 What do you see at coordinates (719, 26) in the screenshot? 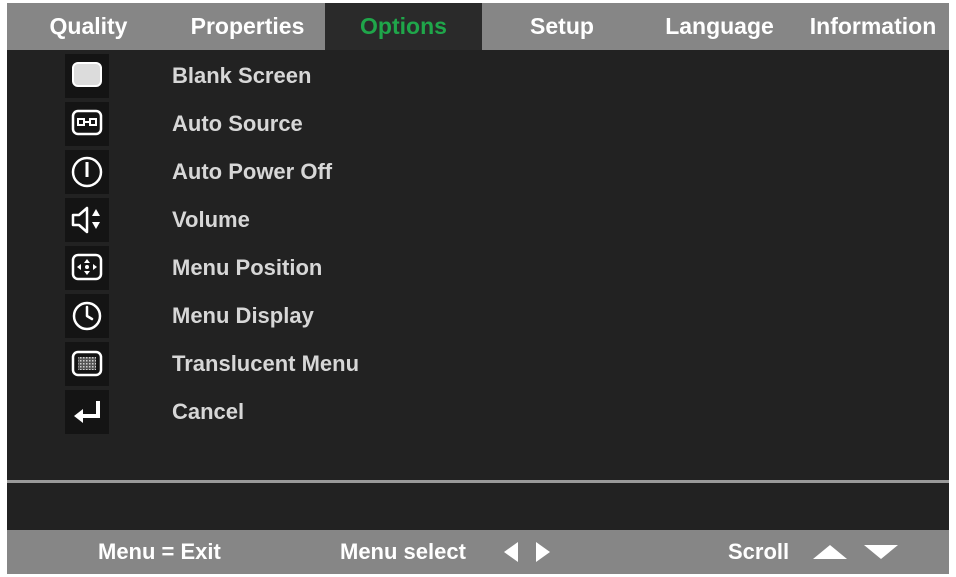
I see `tab-language: Language` at bounding box center [719, 26].